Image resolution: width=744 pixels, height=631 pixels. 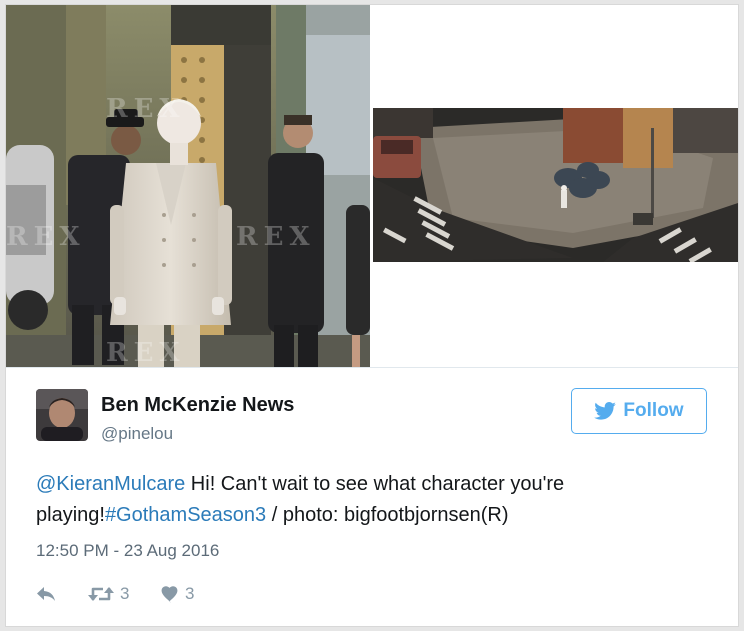 I want to click on media-divider, so click(x=372, y=367).